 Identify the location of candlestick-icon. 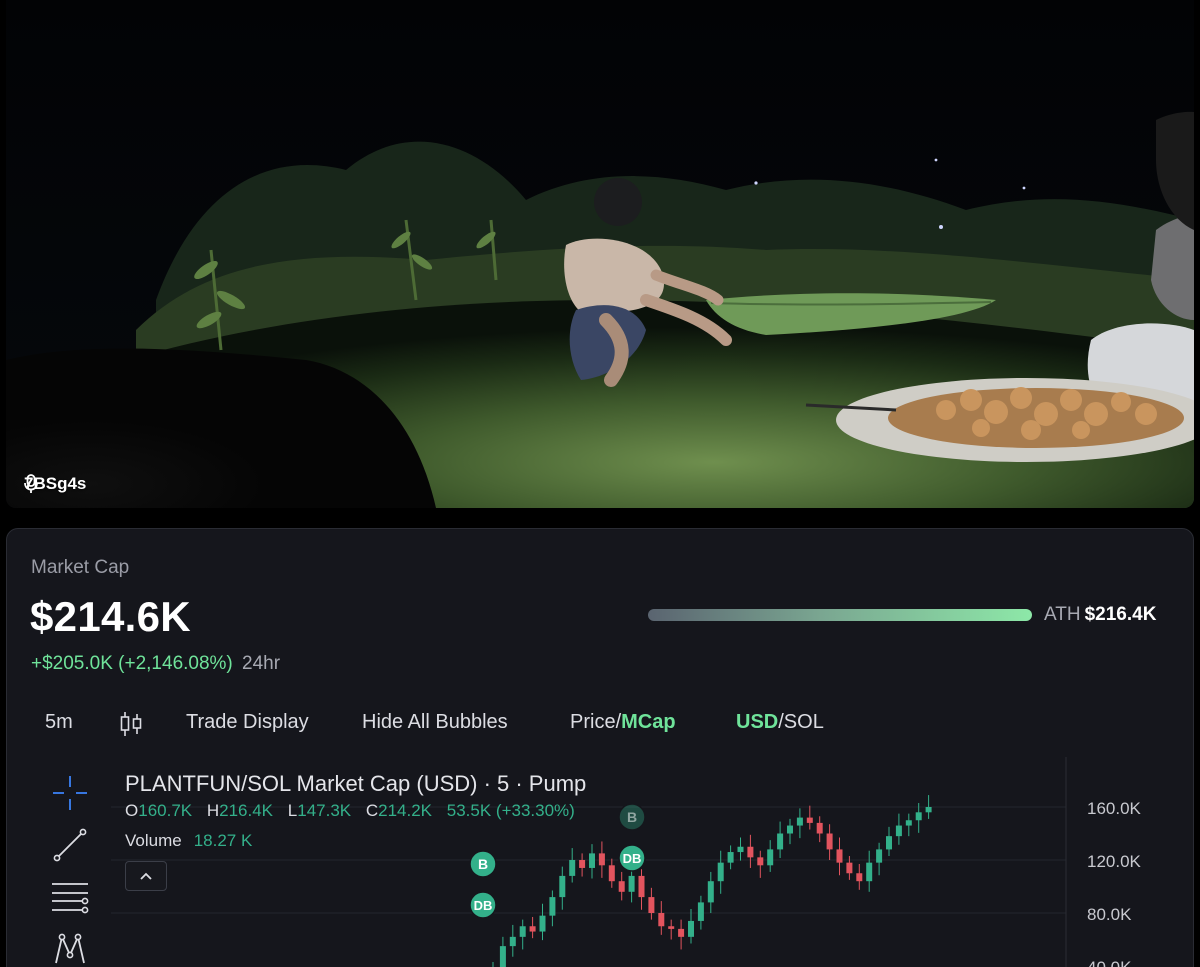
(131, 724).